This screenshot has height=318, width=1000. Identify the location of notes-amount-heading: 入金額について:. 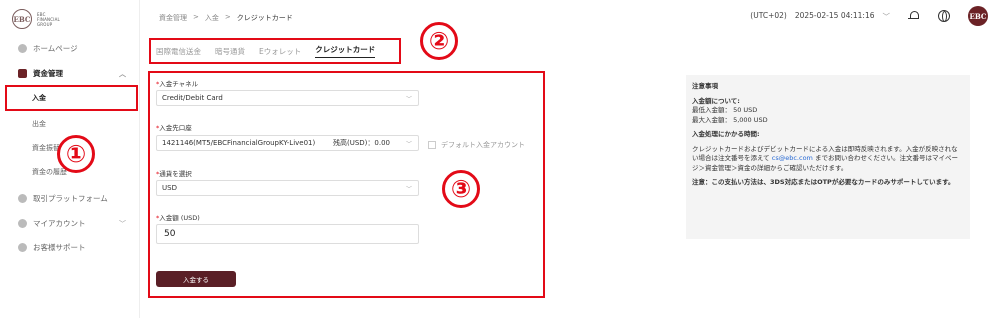
(716, 100).